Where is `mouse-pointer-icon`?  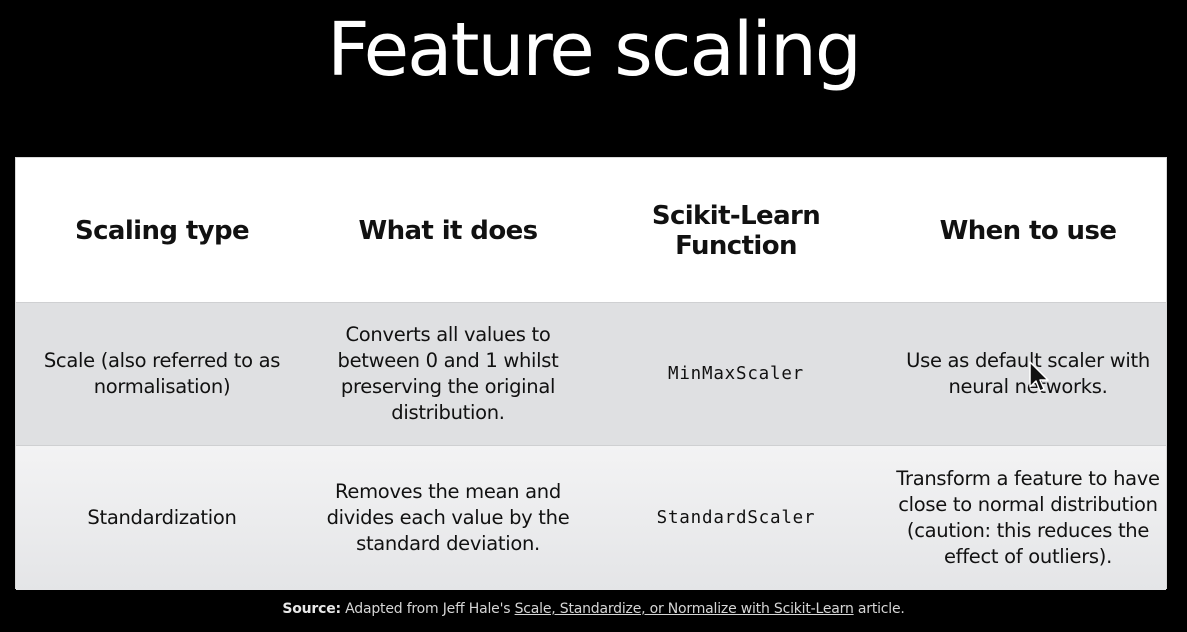
mouse-pointer-icon is located at coordinates (1039, 376).